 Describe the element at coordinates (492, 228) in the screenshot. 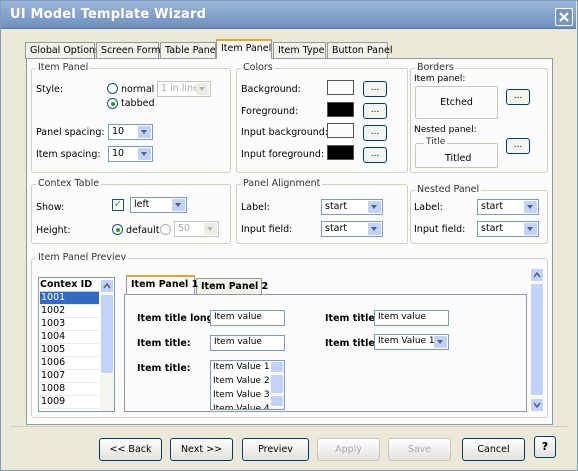

I see `nested-input-value: start` at that location.